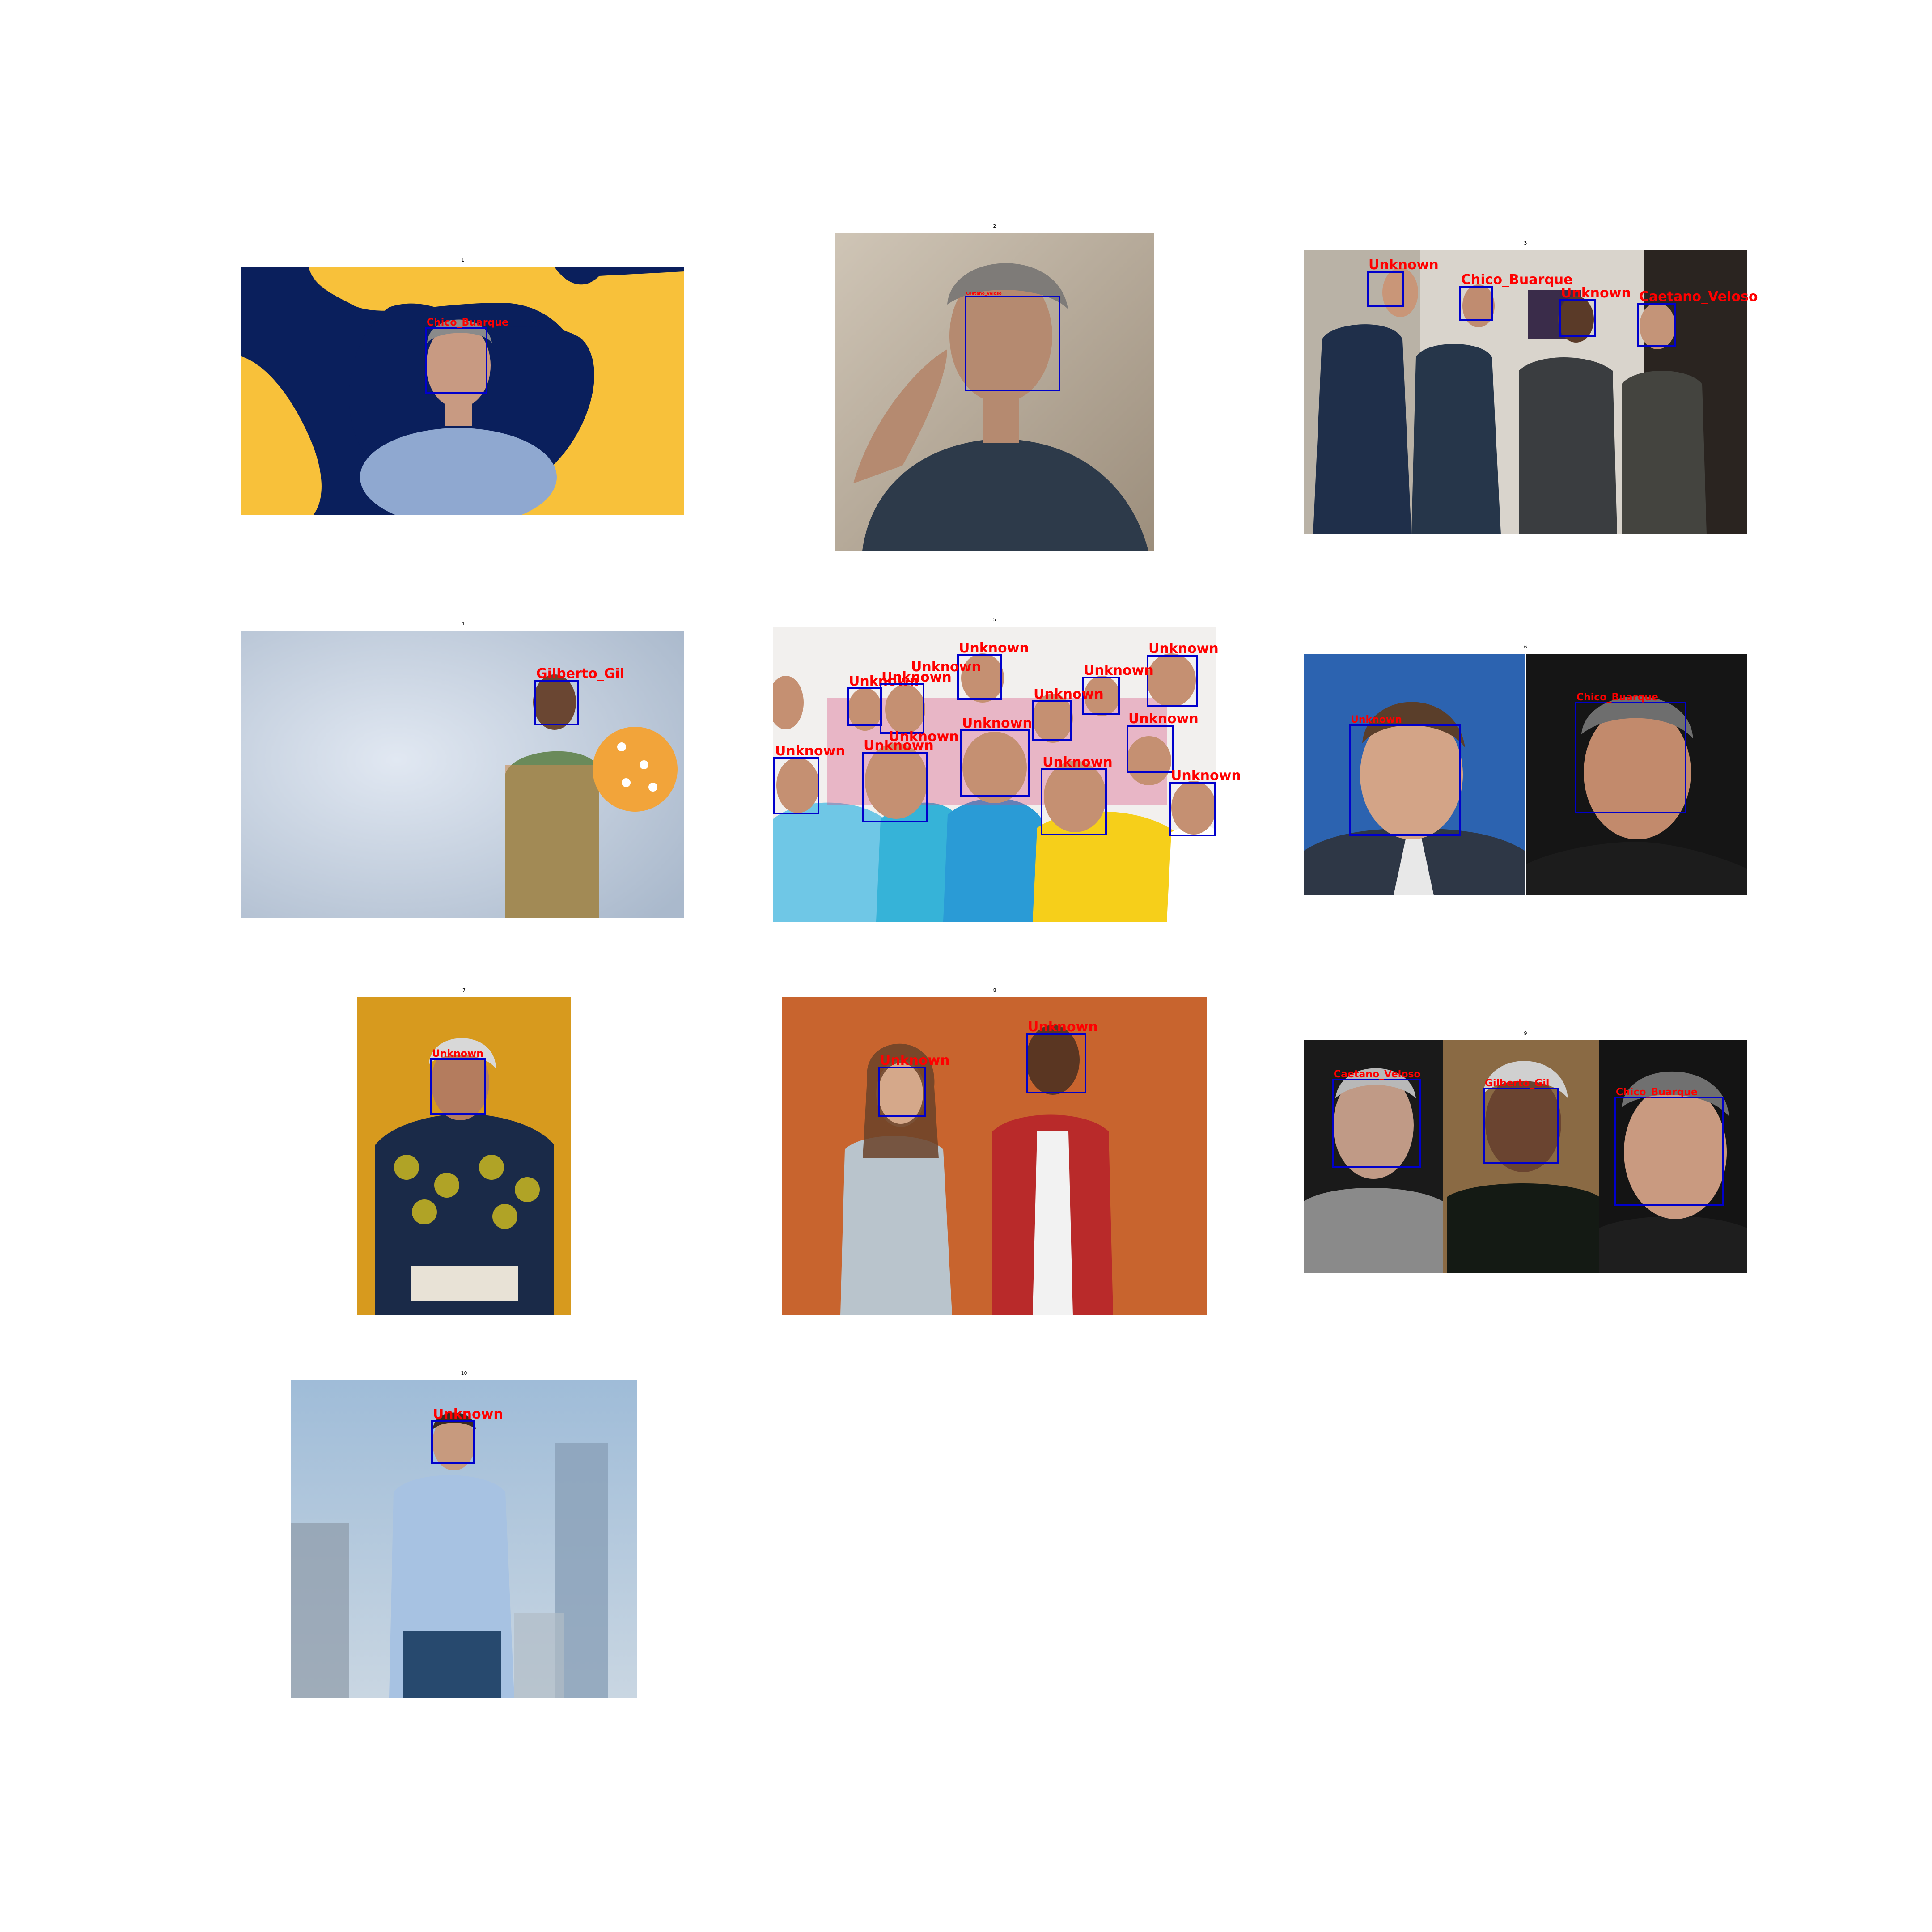 This screenshot has width=1932, height=1932. Describe the element at coordinates (463, 624) in the screenshot. I see `panel-title: 4` at that location.